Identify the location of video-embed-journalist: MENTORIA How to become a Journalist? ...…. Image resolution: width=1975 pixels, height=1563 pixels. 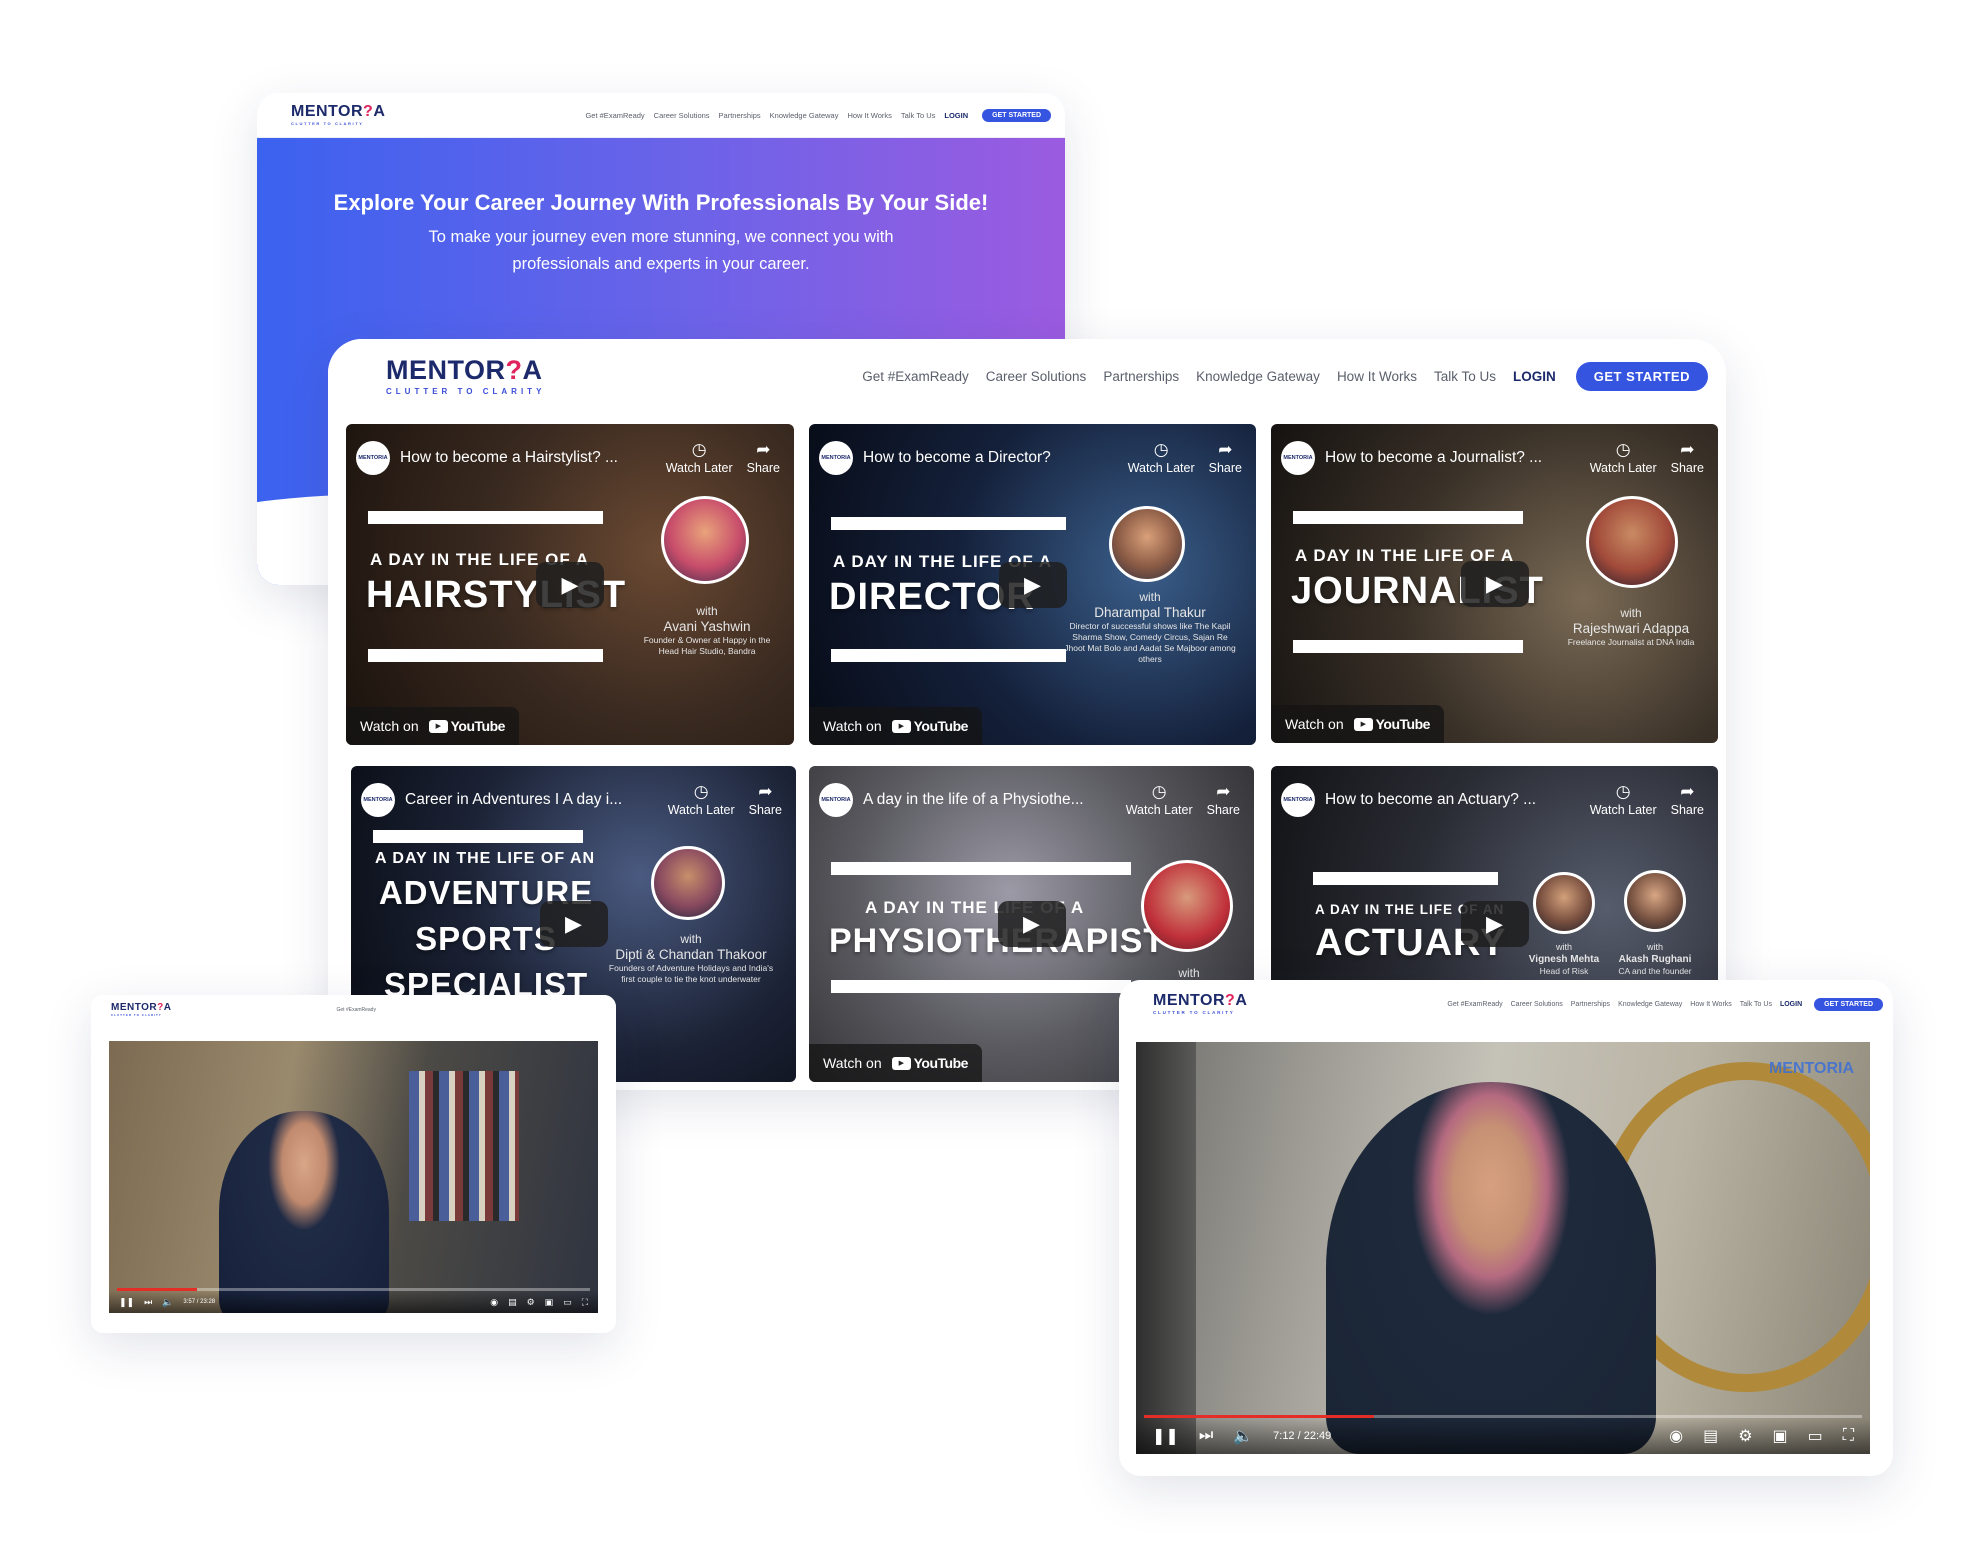
(1494, 583).